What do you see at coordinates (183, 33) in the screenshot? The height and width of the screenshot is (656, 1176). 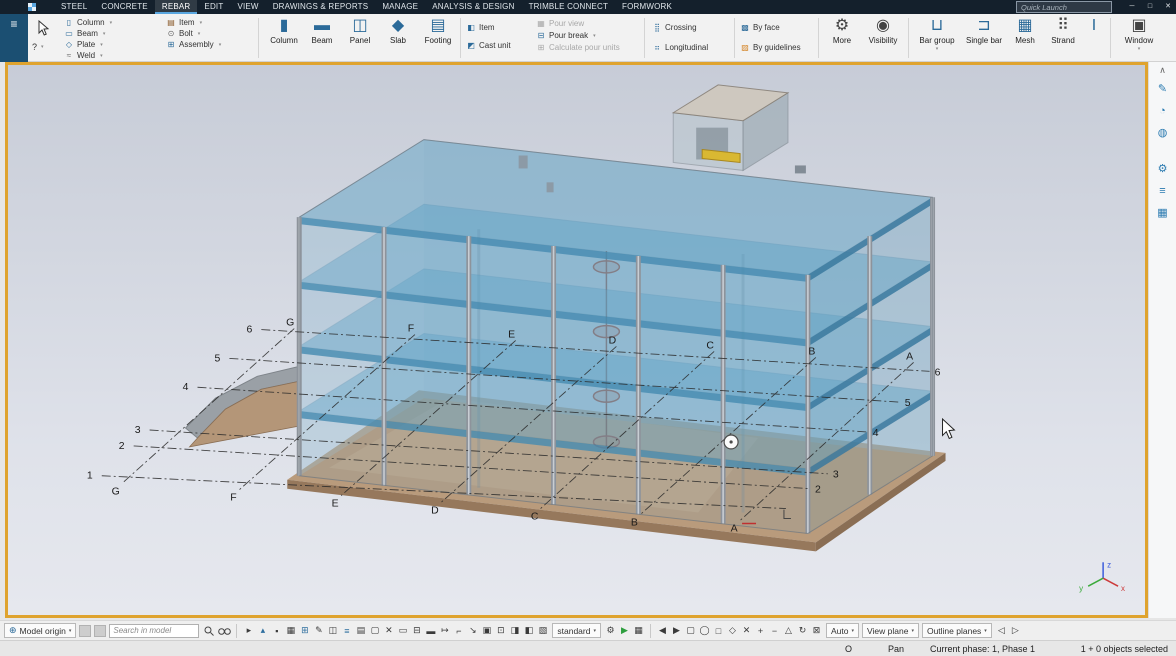 I see `toggle-bolt: ⊙ Bolt ▾` at bounding box center [183, 33].